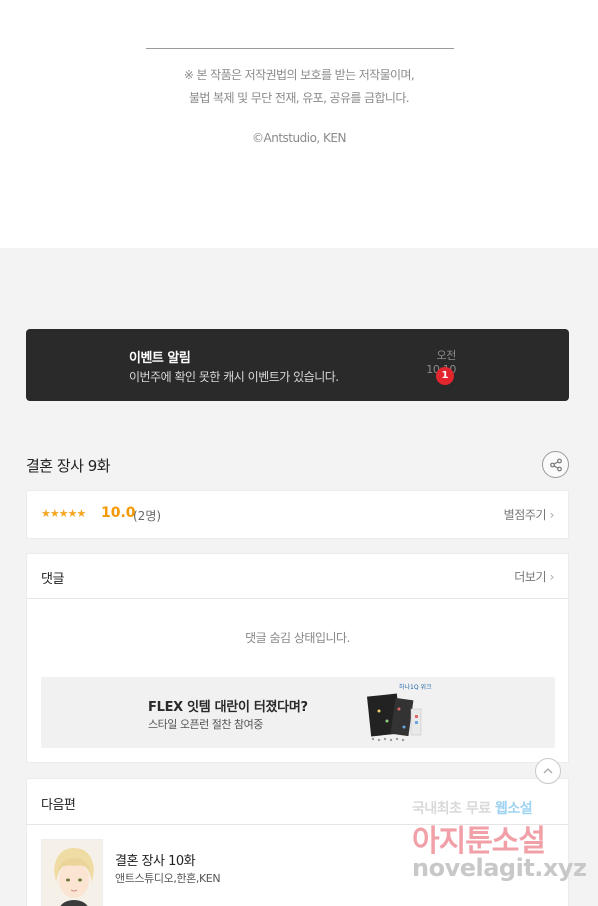  I want to click on watermark-line1-b: 웹소설, so click(514, 809).